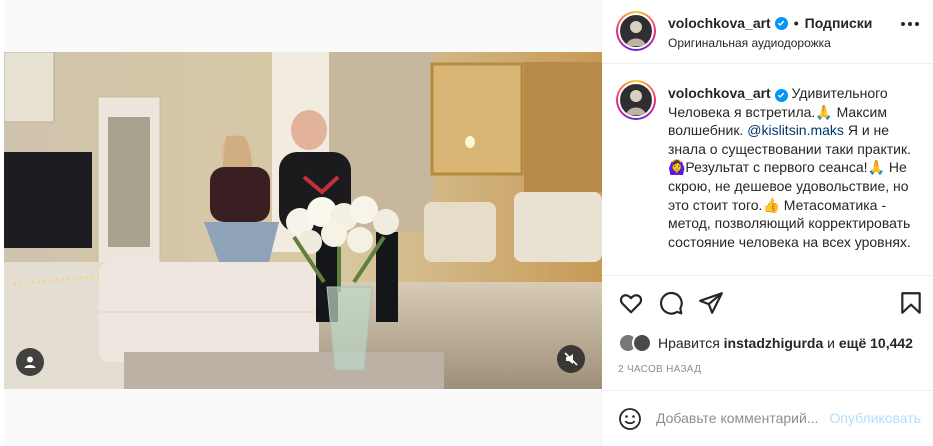 The height and width of the screenshot is (446, 933). Describe the element at coordinates (659, 369) in the screenshot. I see `post-timestamp: 2 ЧАСОВ НАЗАД` at that location.